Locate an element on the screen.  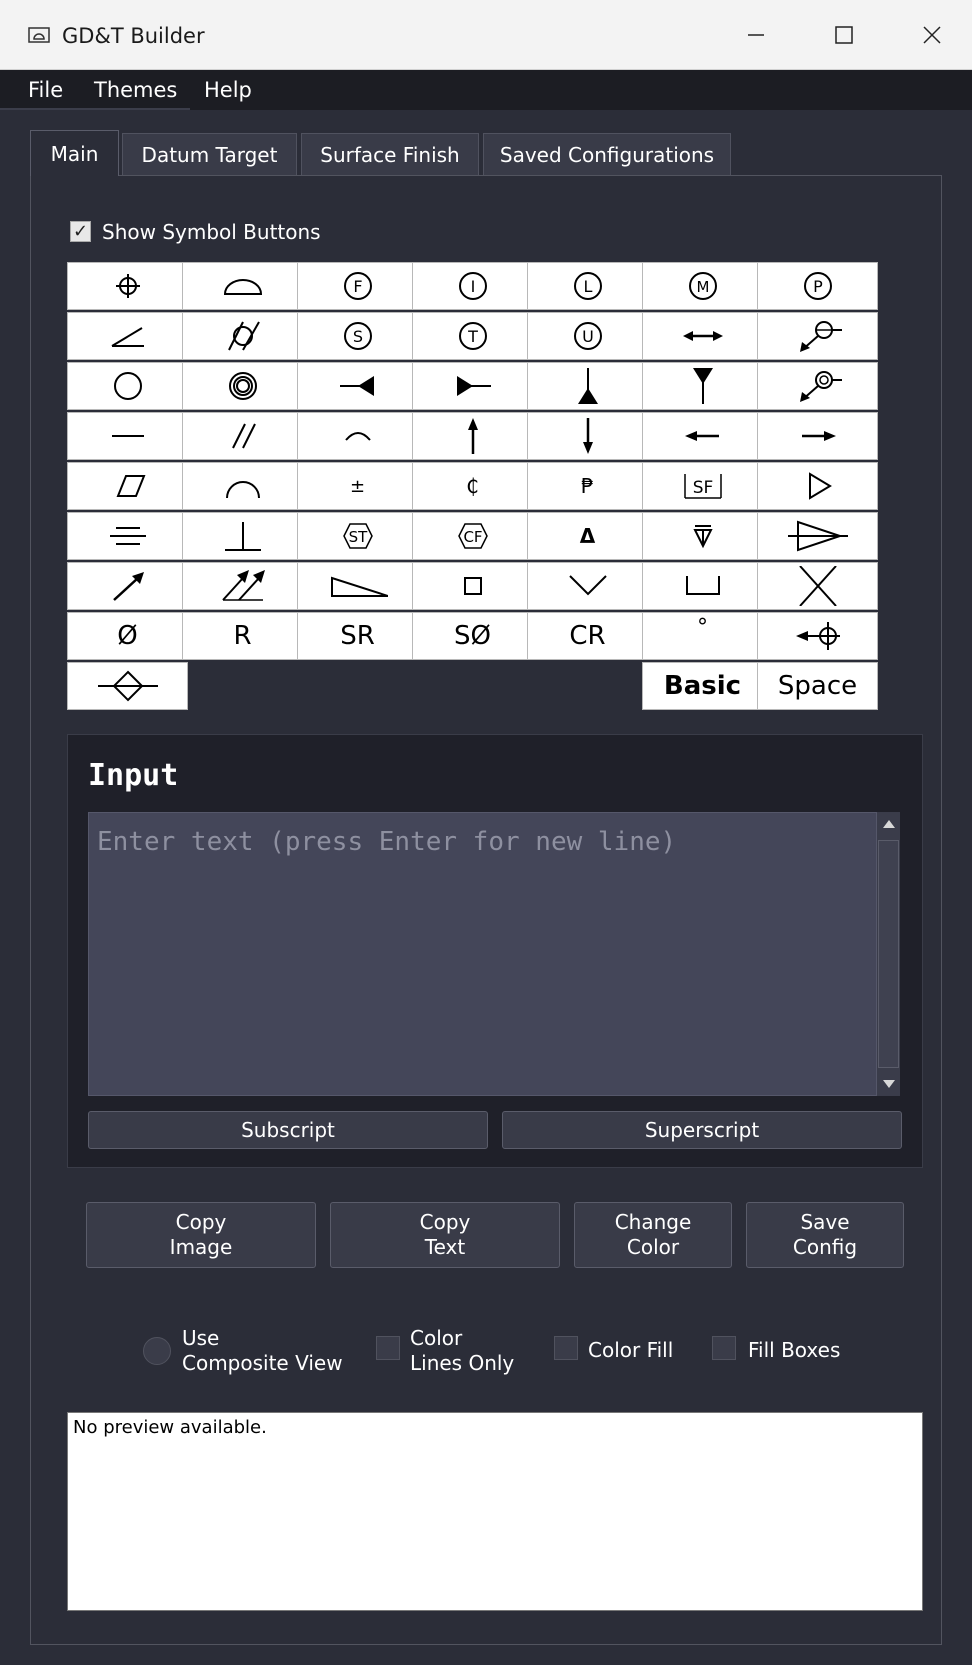
symbol-dimension-origin-button is located at coordinates (817, 636).